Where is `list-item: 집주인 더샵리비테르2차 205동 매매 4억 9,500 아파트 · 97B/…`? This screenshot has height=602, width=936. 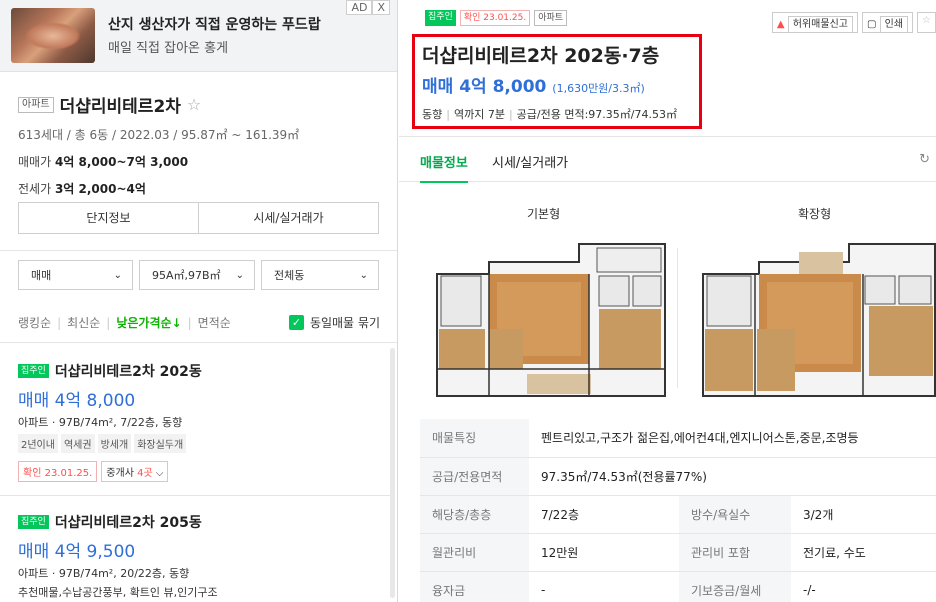
list-item: 집주인 더샵리비테르2차 205동 매매 4억 9,500 아파트 · 97B/… is located at coordinates (199, 556).